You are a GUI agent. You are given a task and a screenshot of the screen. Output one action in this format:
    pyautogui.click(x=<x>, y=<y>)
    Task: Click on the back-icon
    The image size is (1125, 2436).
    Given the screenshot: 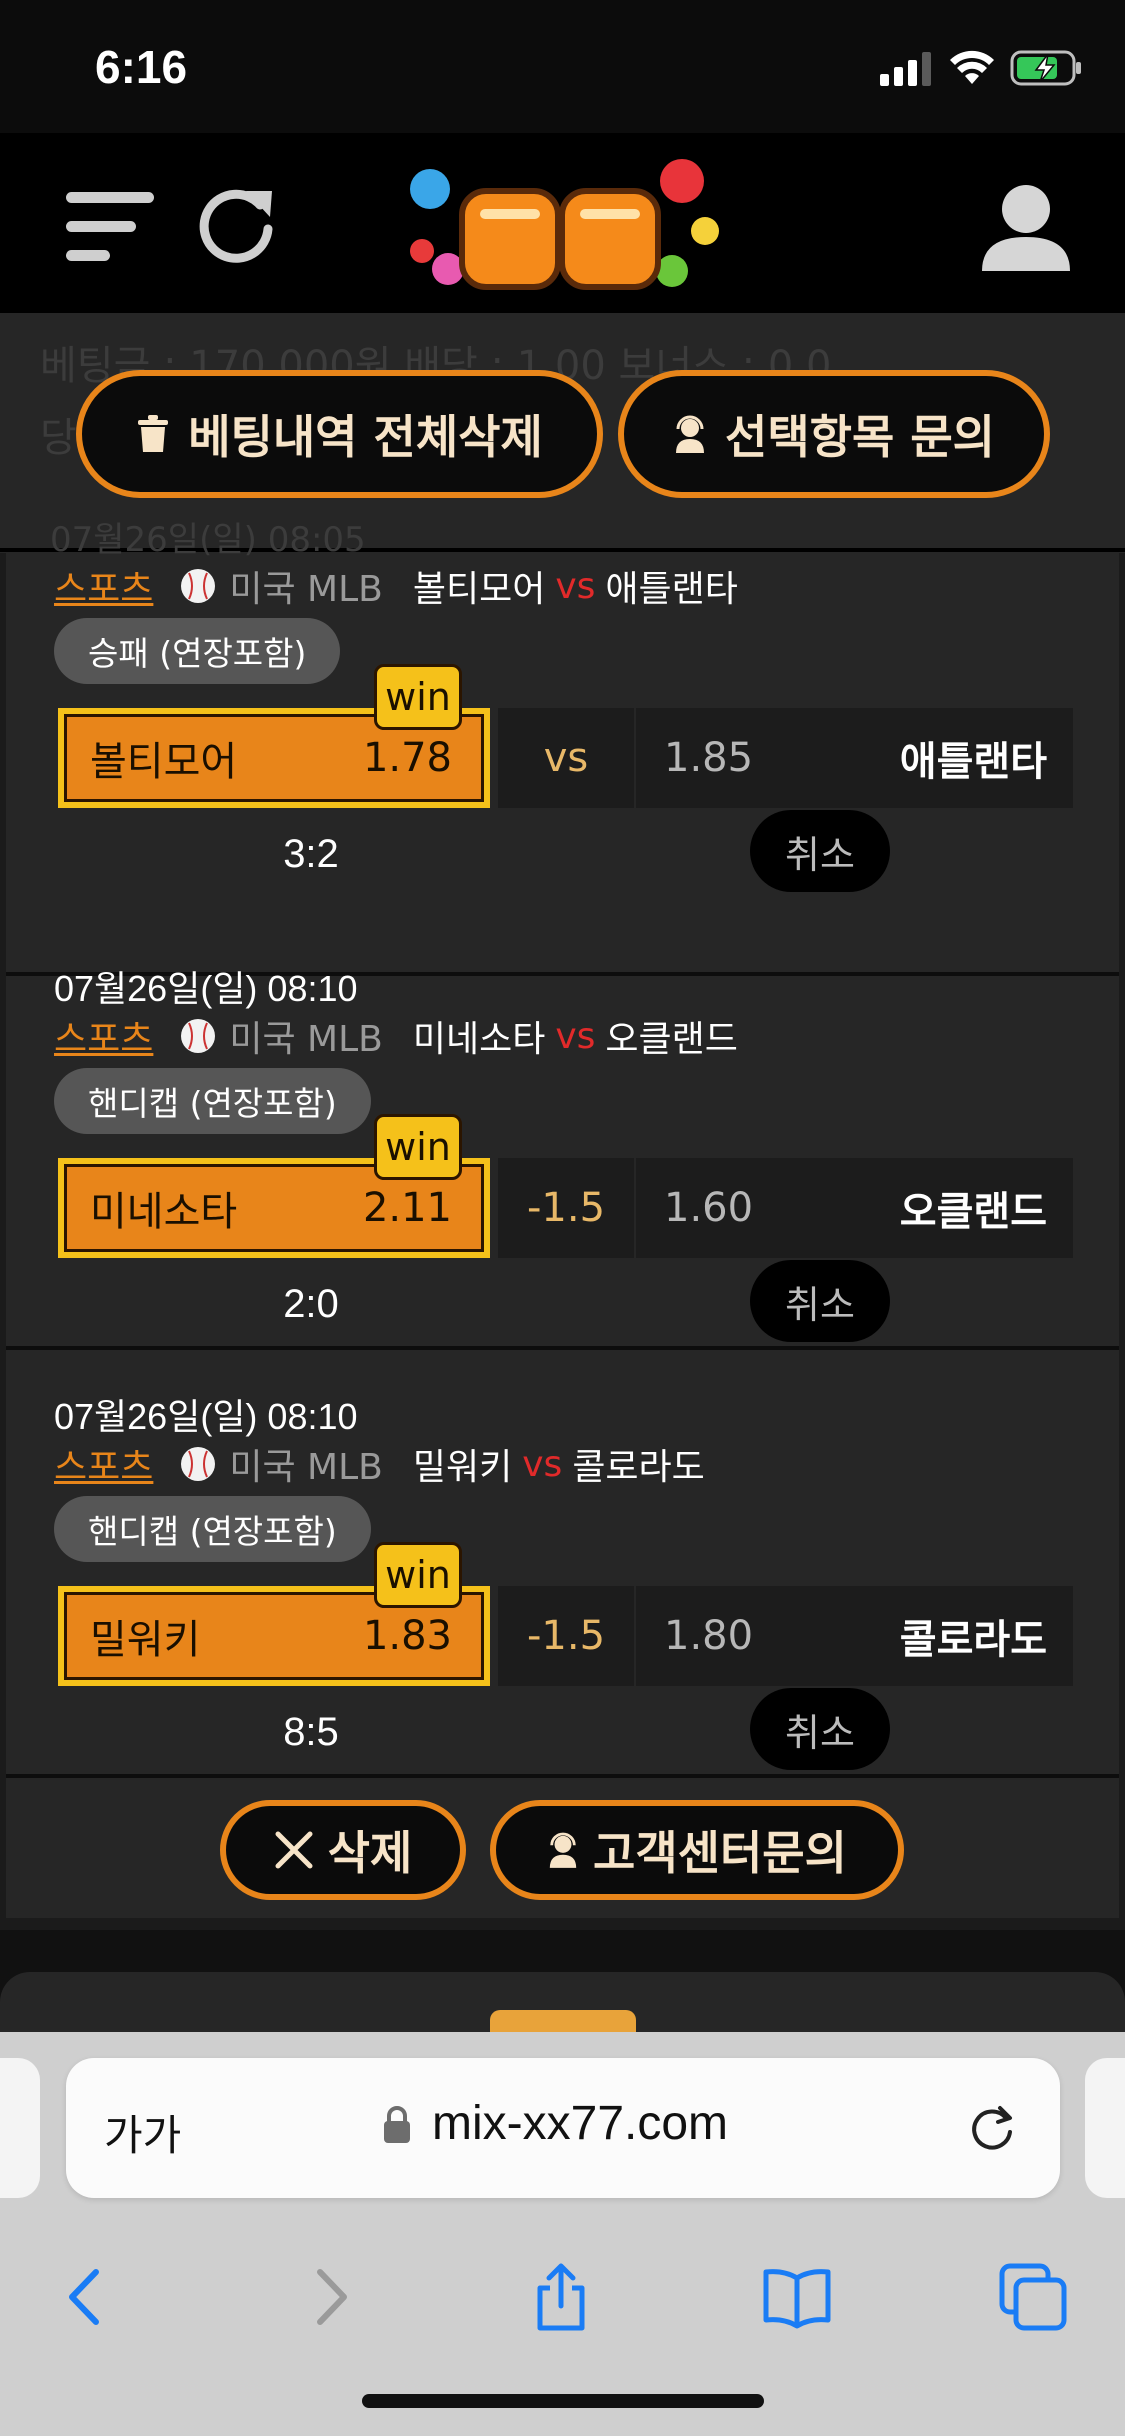 What is the action you would take?
    pyautogui.click(x=87, y=2297)
    